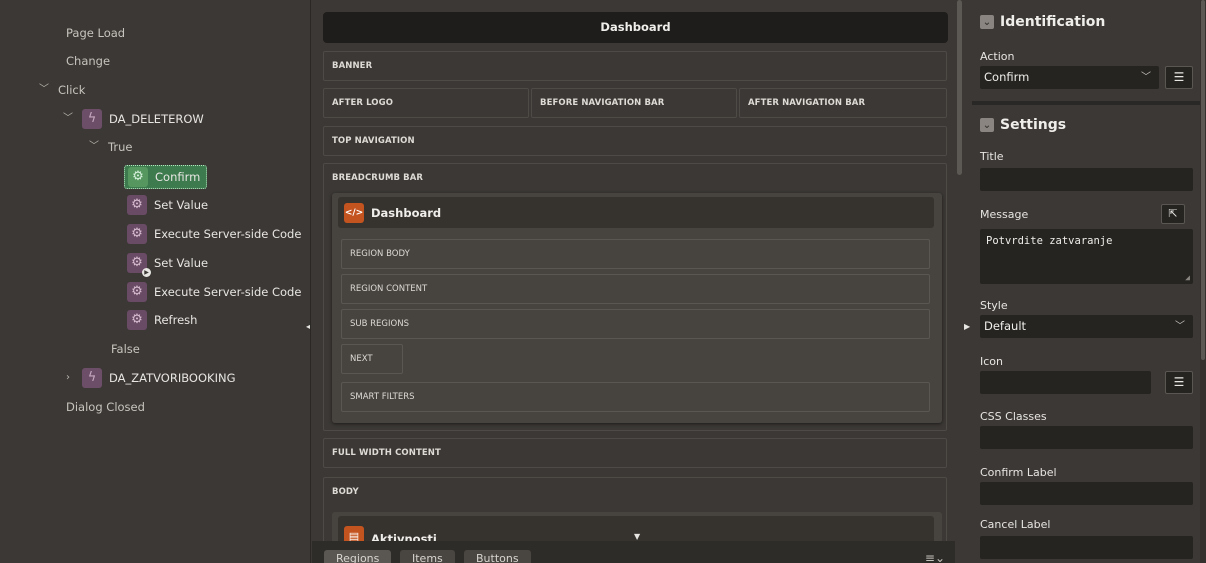 The width and height of the screenshot is (1206, 563). I want to click on action-label: Action, so click(997, 56).